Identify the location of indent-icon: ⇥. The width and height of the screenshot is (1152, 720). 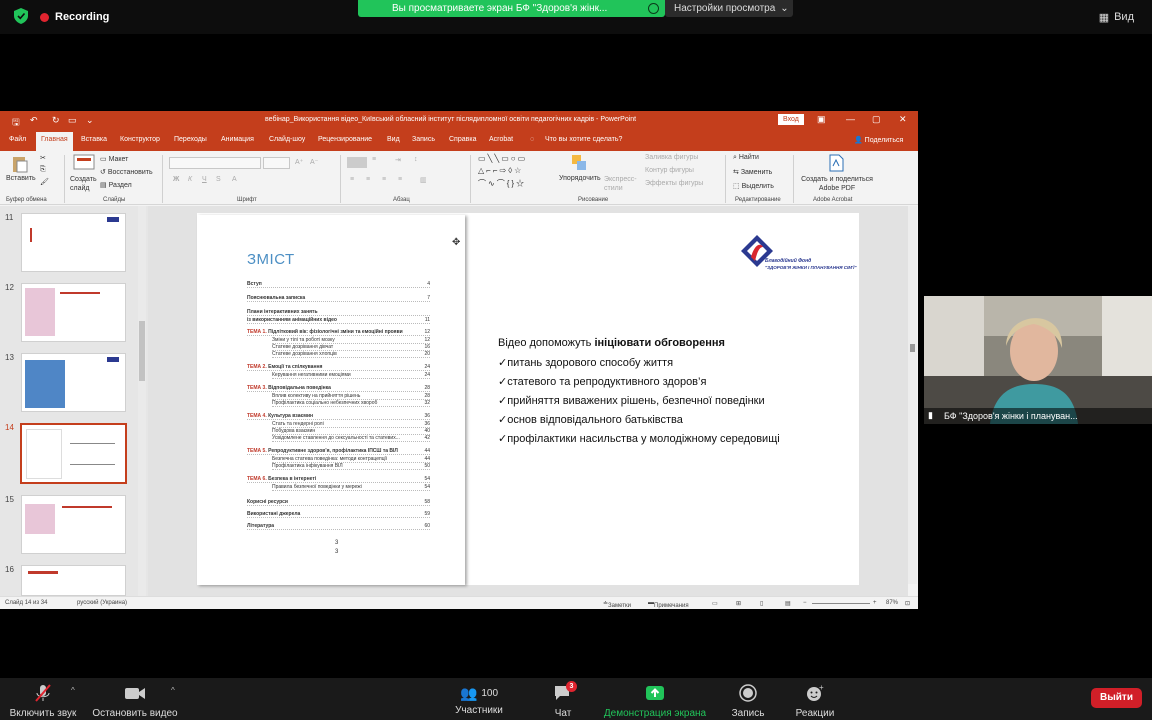
(398, 160).